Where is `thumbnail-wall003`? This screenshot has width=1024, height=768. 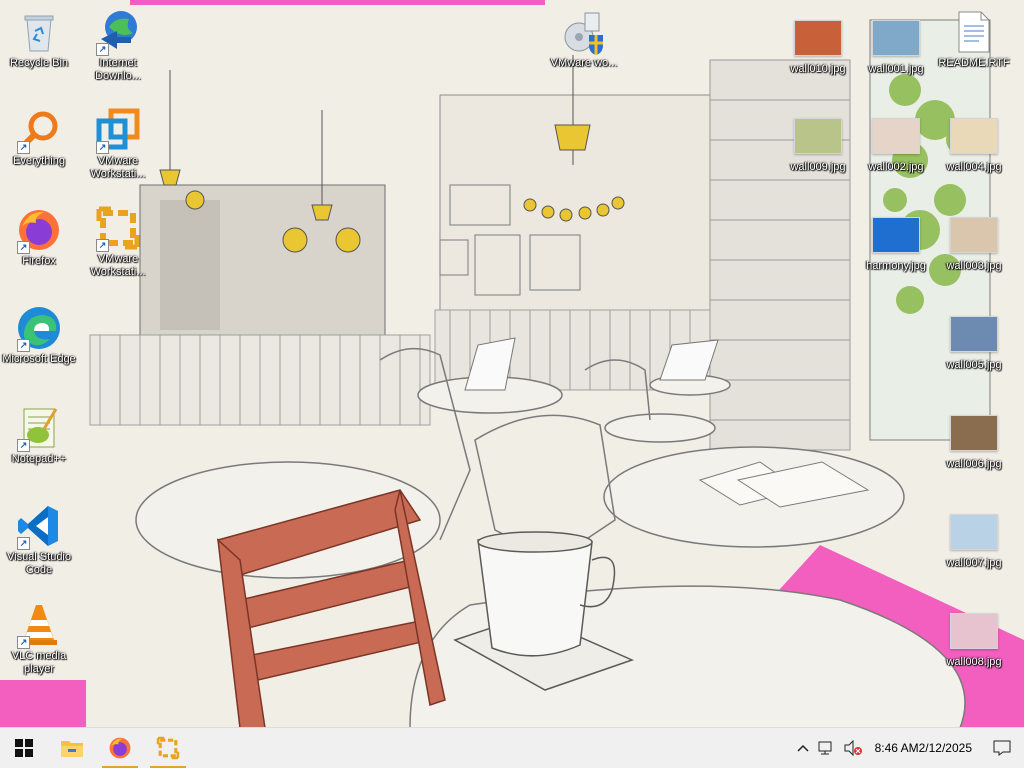
thumbnail-wall003 is located at coordinates (974, 235).